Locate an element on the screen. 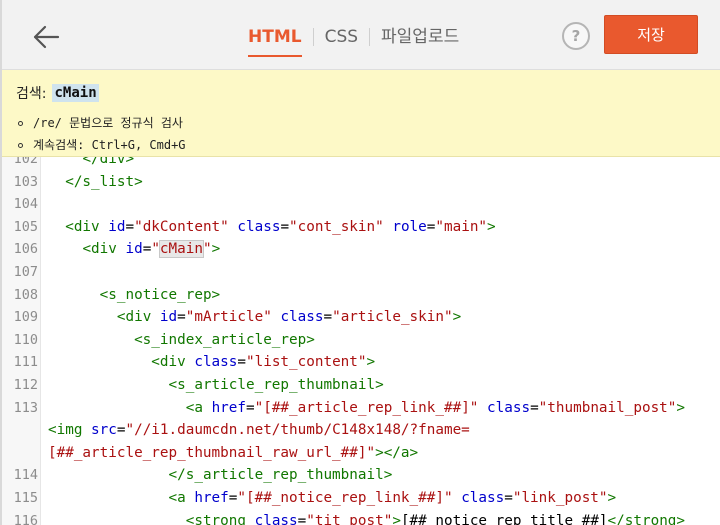 The width and height of the screenshot is (720, 525). code-line: 110 <s_index_article_rep> is located at coordinates (361, 340).